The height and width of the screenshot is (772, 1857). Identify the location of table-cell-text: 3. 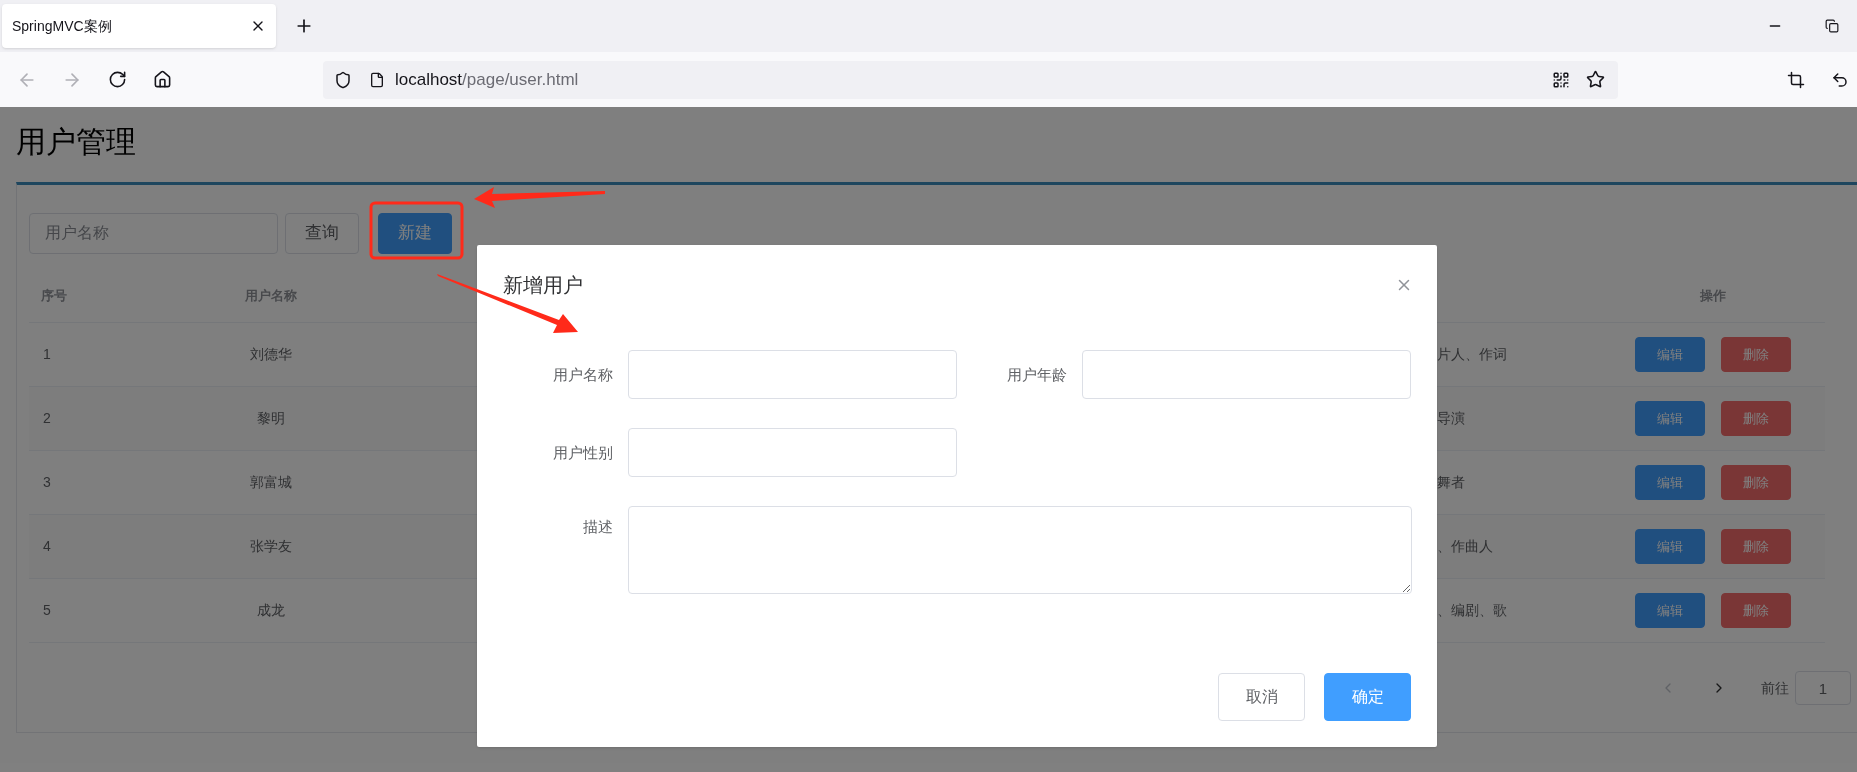
(47, 482).